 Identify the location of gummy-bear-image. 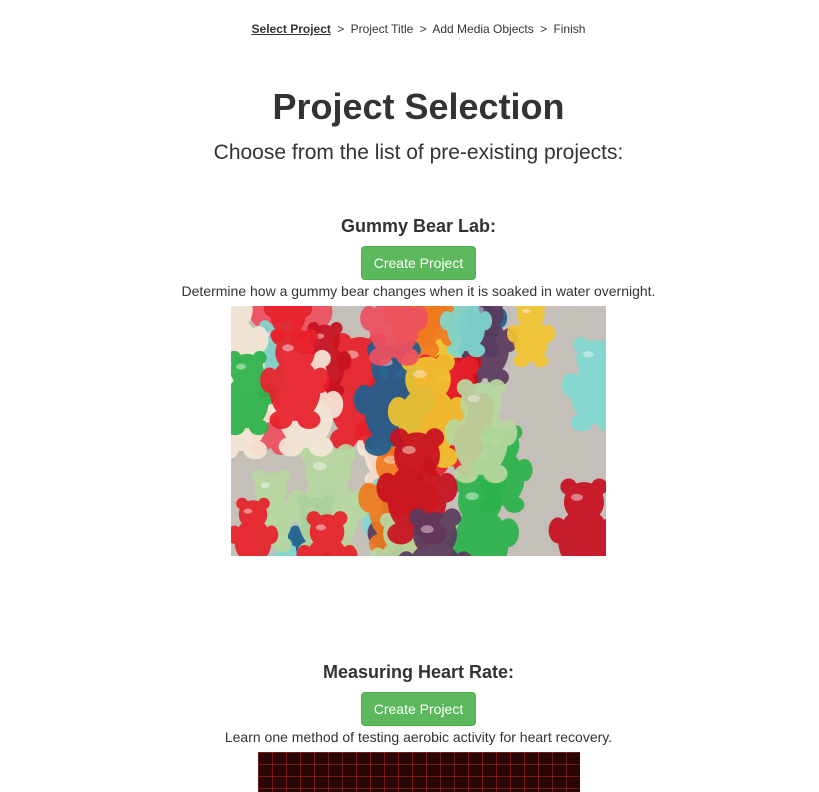
(418, 431).